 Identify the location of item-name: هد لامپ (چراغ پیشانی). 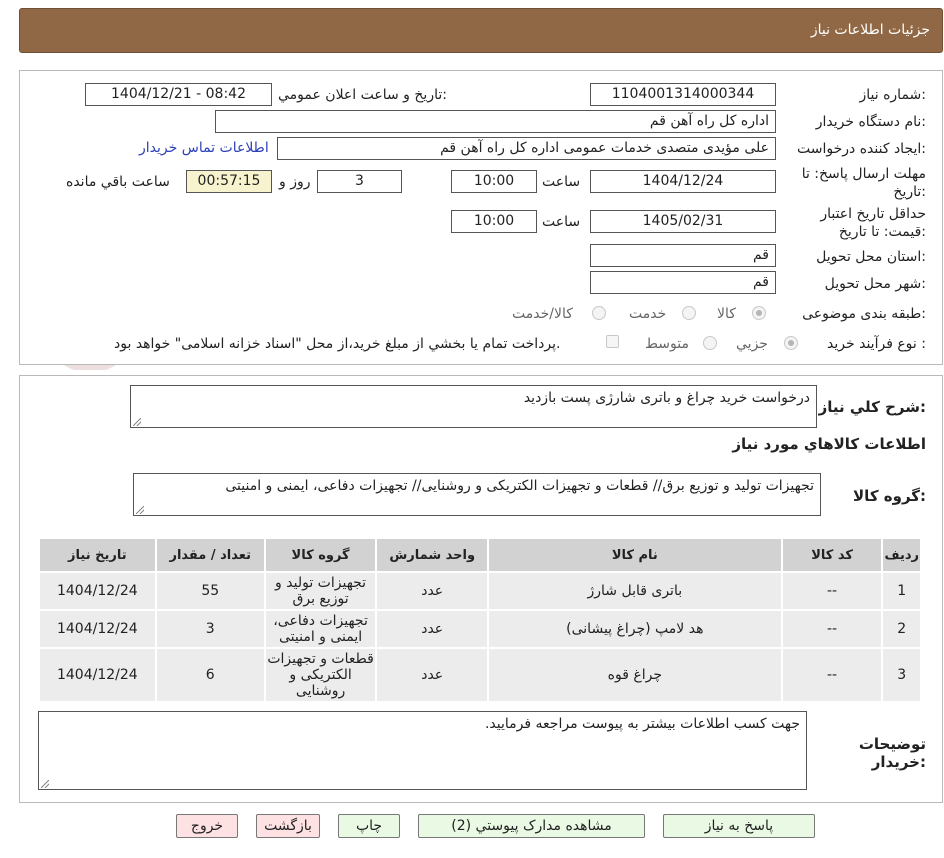
(635, 629).